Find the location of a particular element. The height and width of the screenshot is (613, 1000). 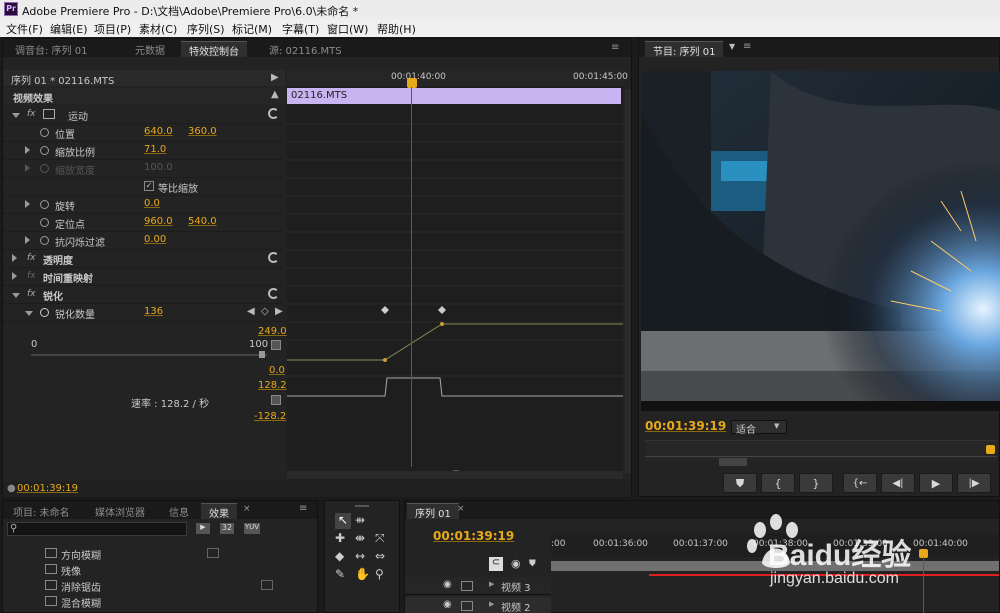

list-item: 消除锯齿 is located at coordinates (160, 585).